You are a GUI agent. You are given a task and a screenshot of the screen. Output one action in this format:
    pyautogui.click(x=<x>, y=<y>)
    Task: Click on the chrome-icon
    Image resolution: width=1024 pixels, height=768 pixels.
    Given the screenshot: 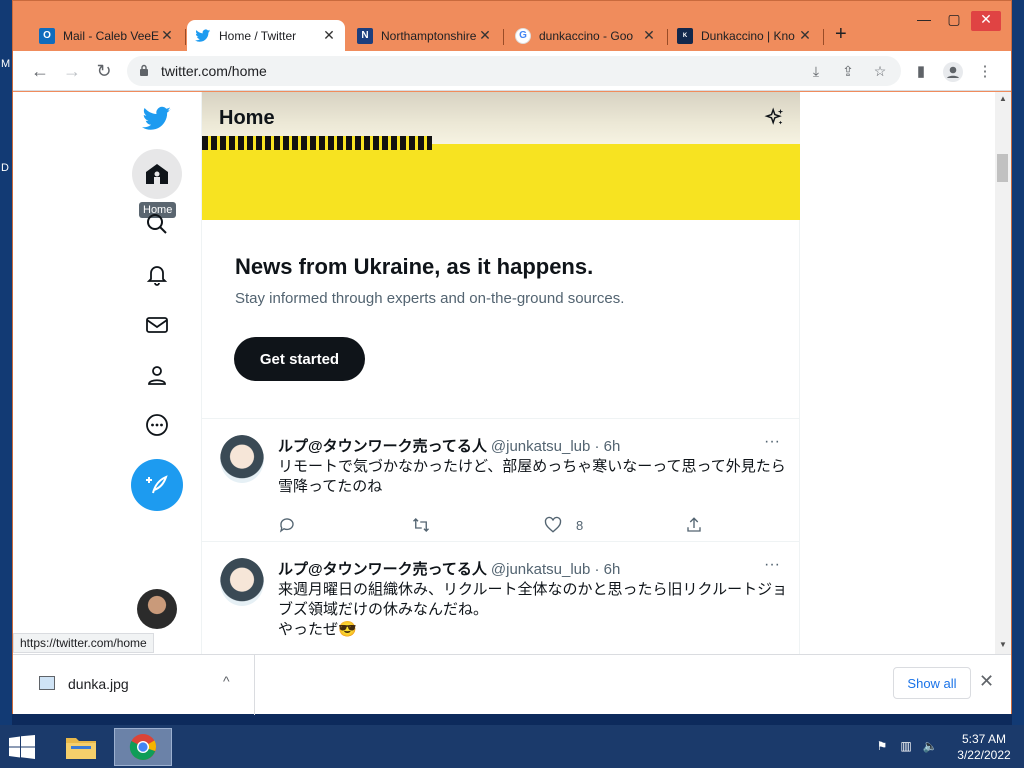 What is the action you would take?
    pyautogui.click(x=143, y=747)
    